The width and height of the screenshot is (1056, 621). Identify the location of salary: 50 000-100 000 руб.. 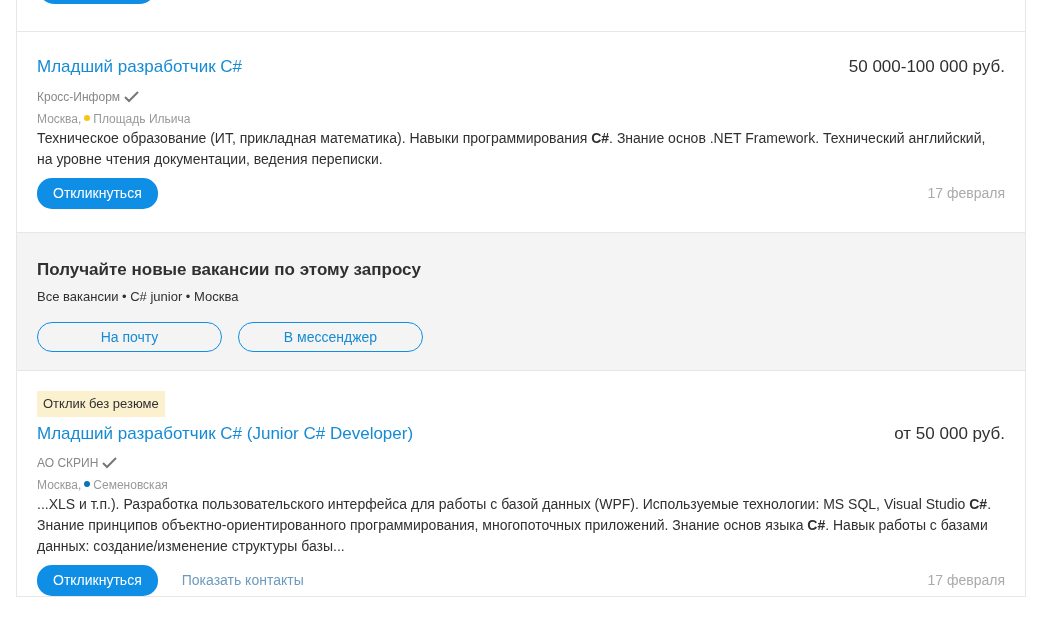
(926, 67).